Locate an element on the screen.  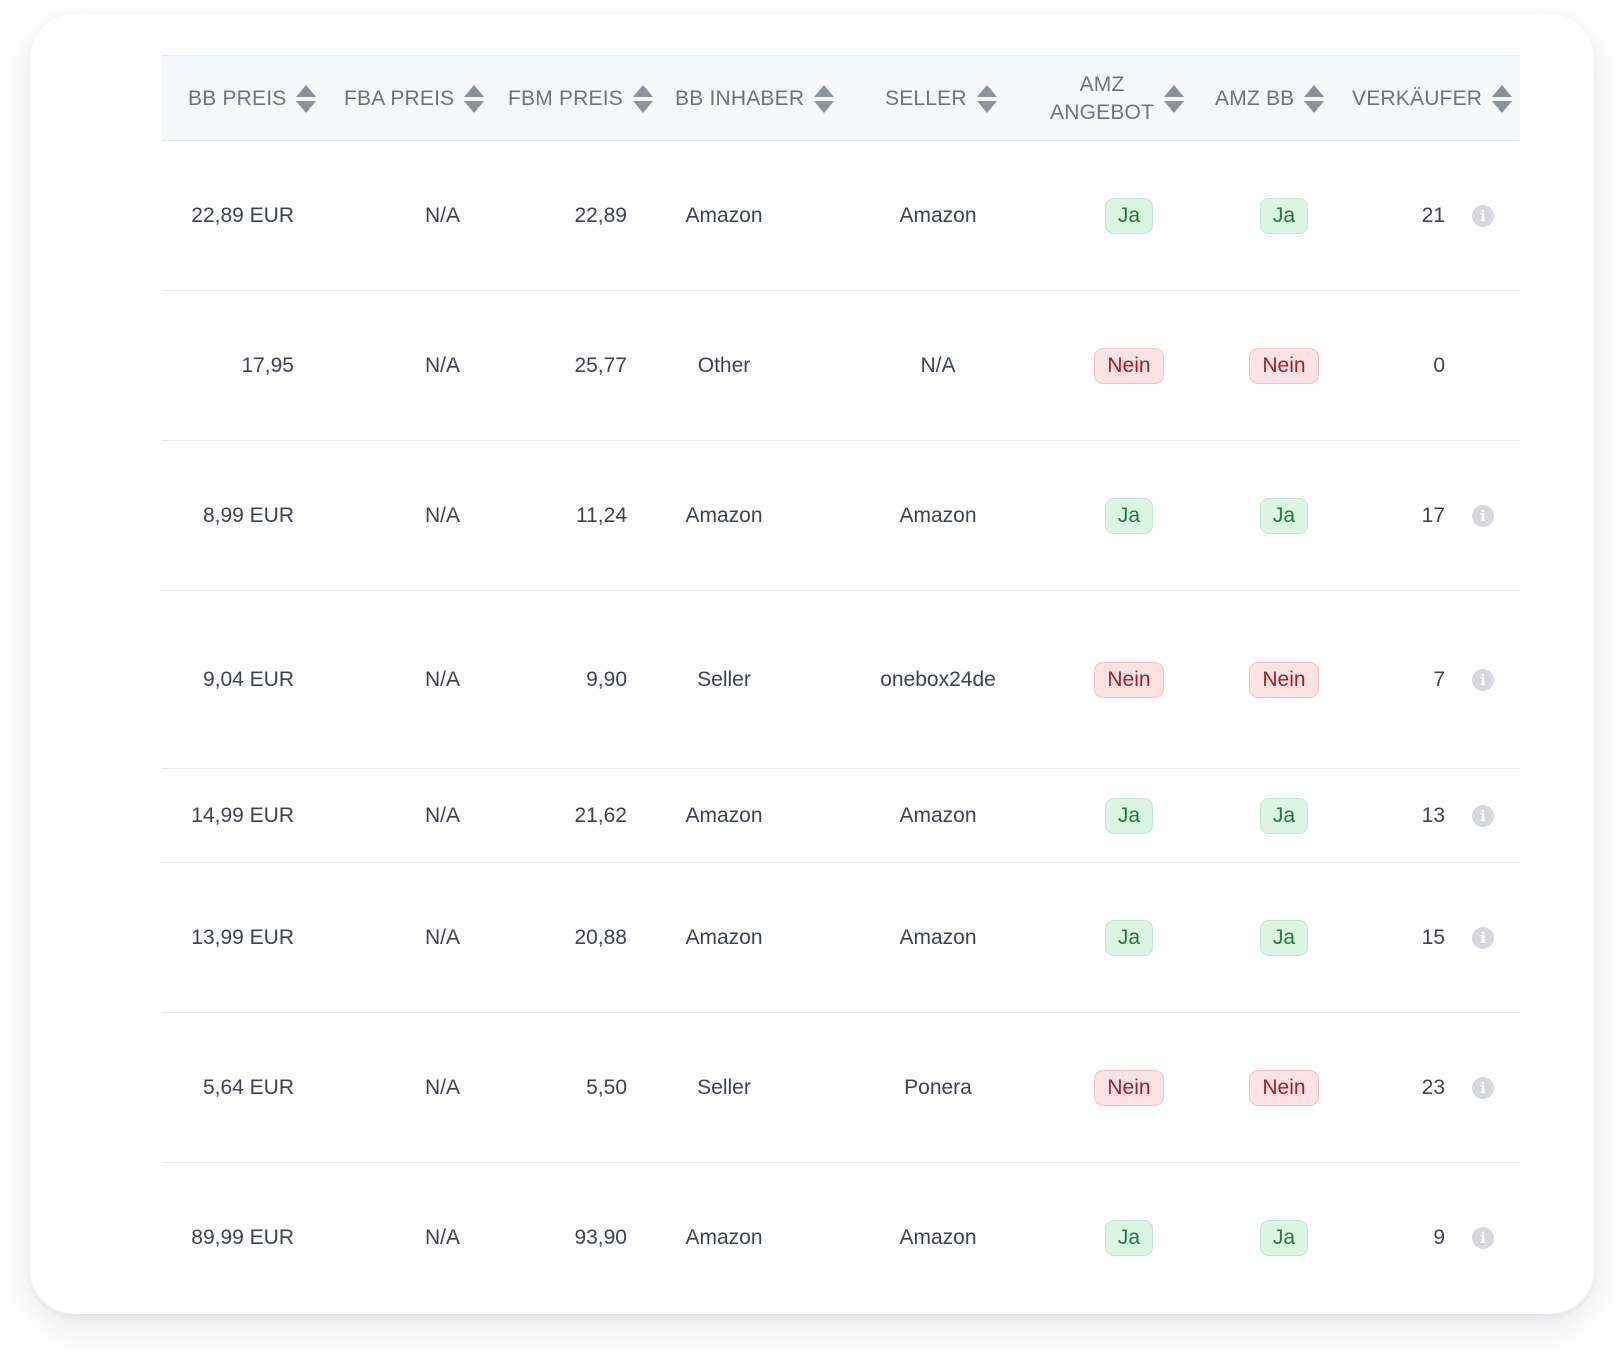
column-header-fbm-preis: FBM PREIS is located at coordinates (580, 99).